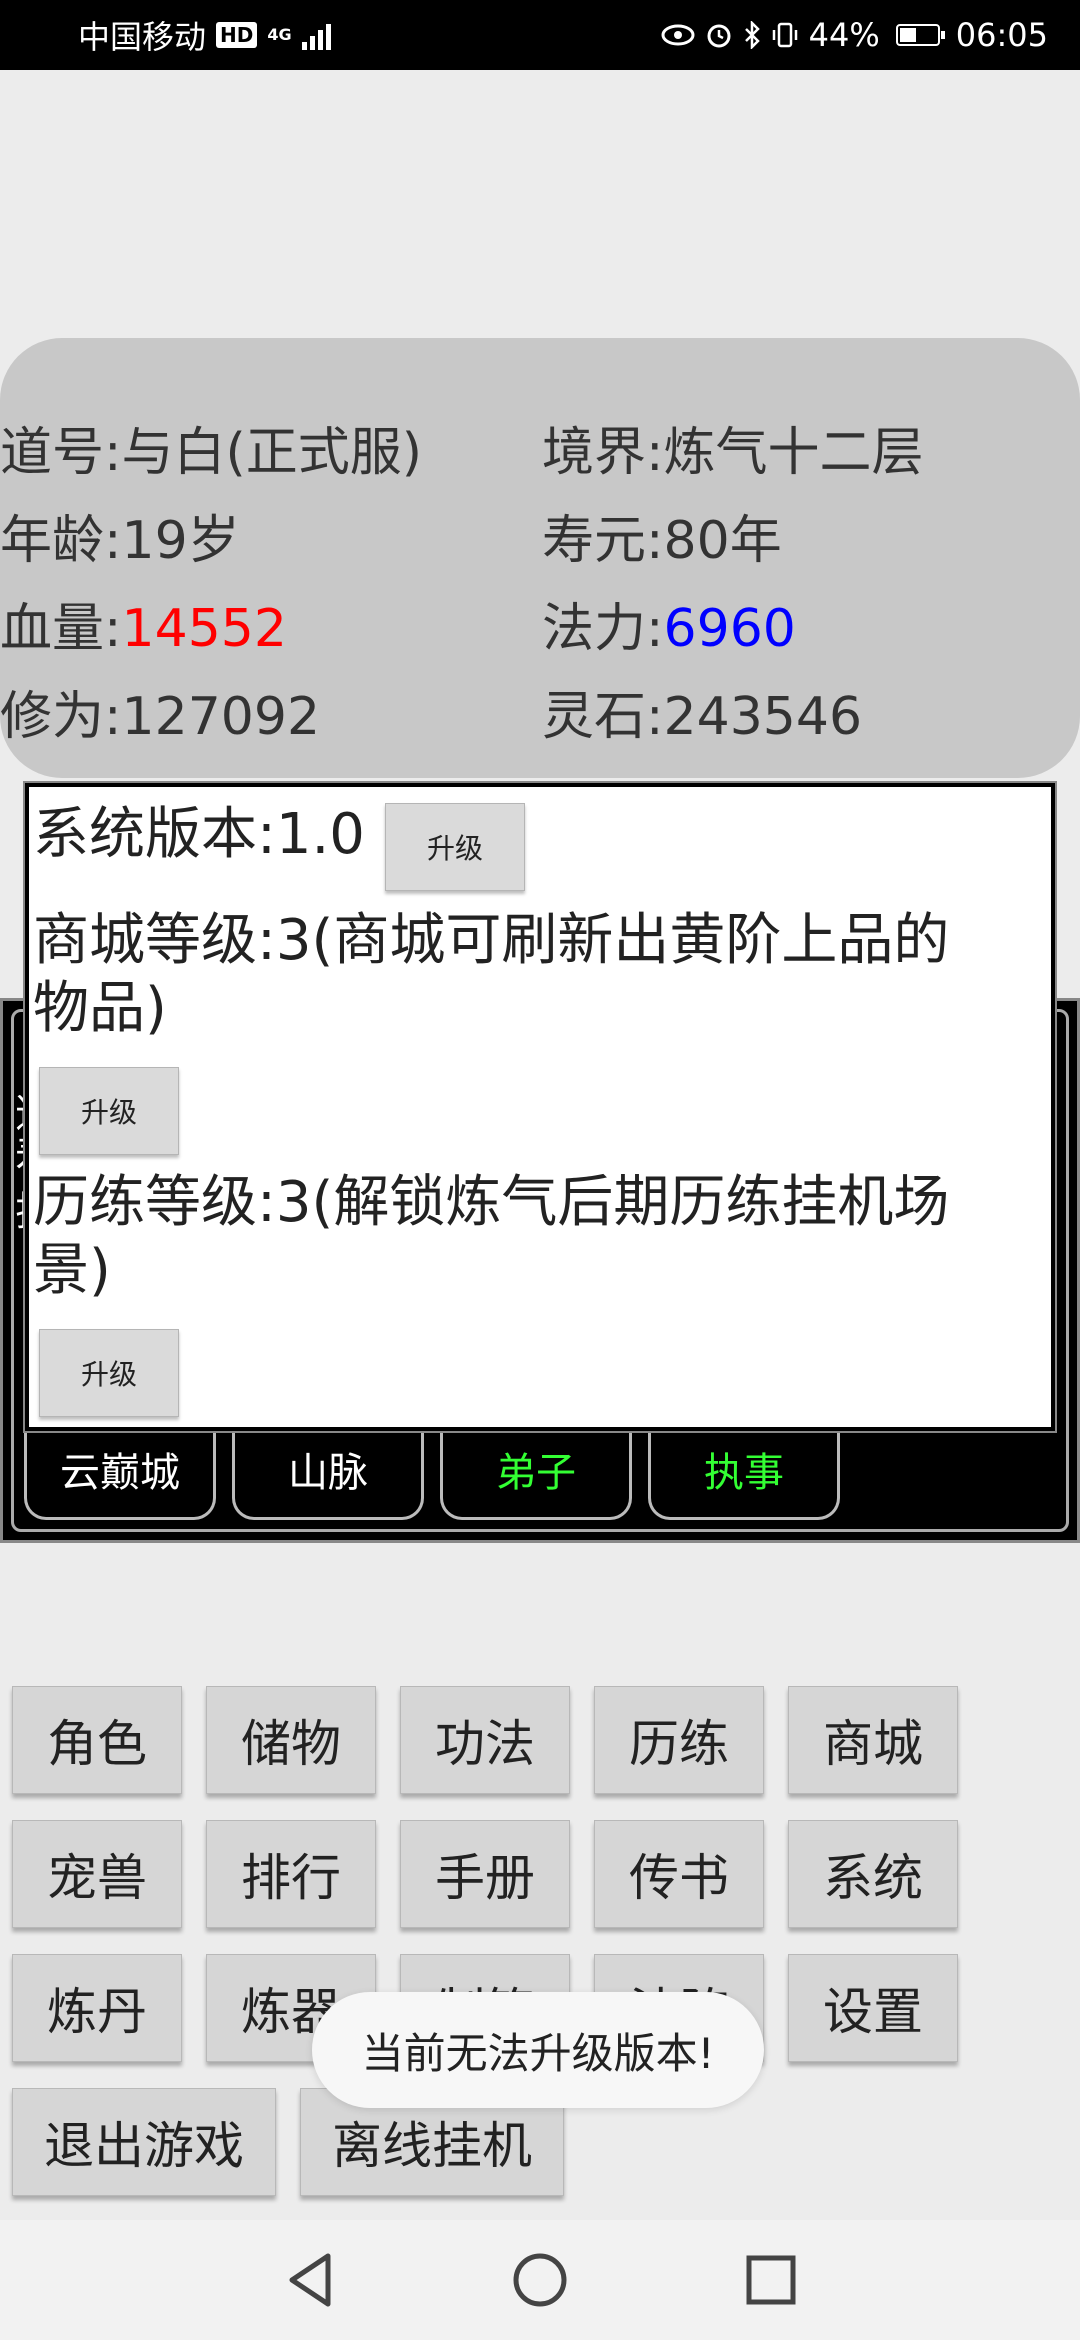  Describe the element at coordinates (485, 1740) in the screenshot. I see `menu-skills-button: 功法` at that location.